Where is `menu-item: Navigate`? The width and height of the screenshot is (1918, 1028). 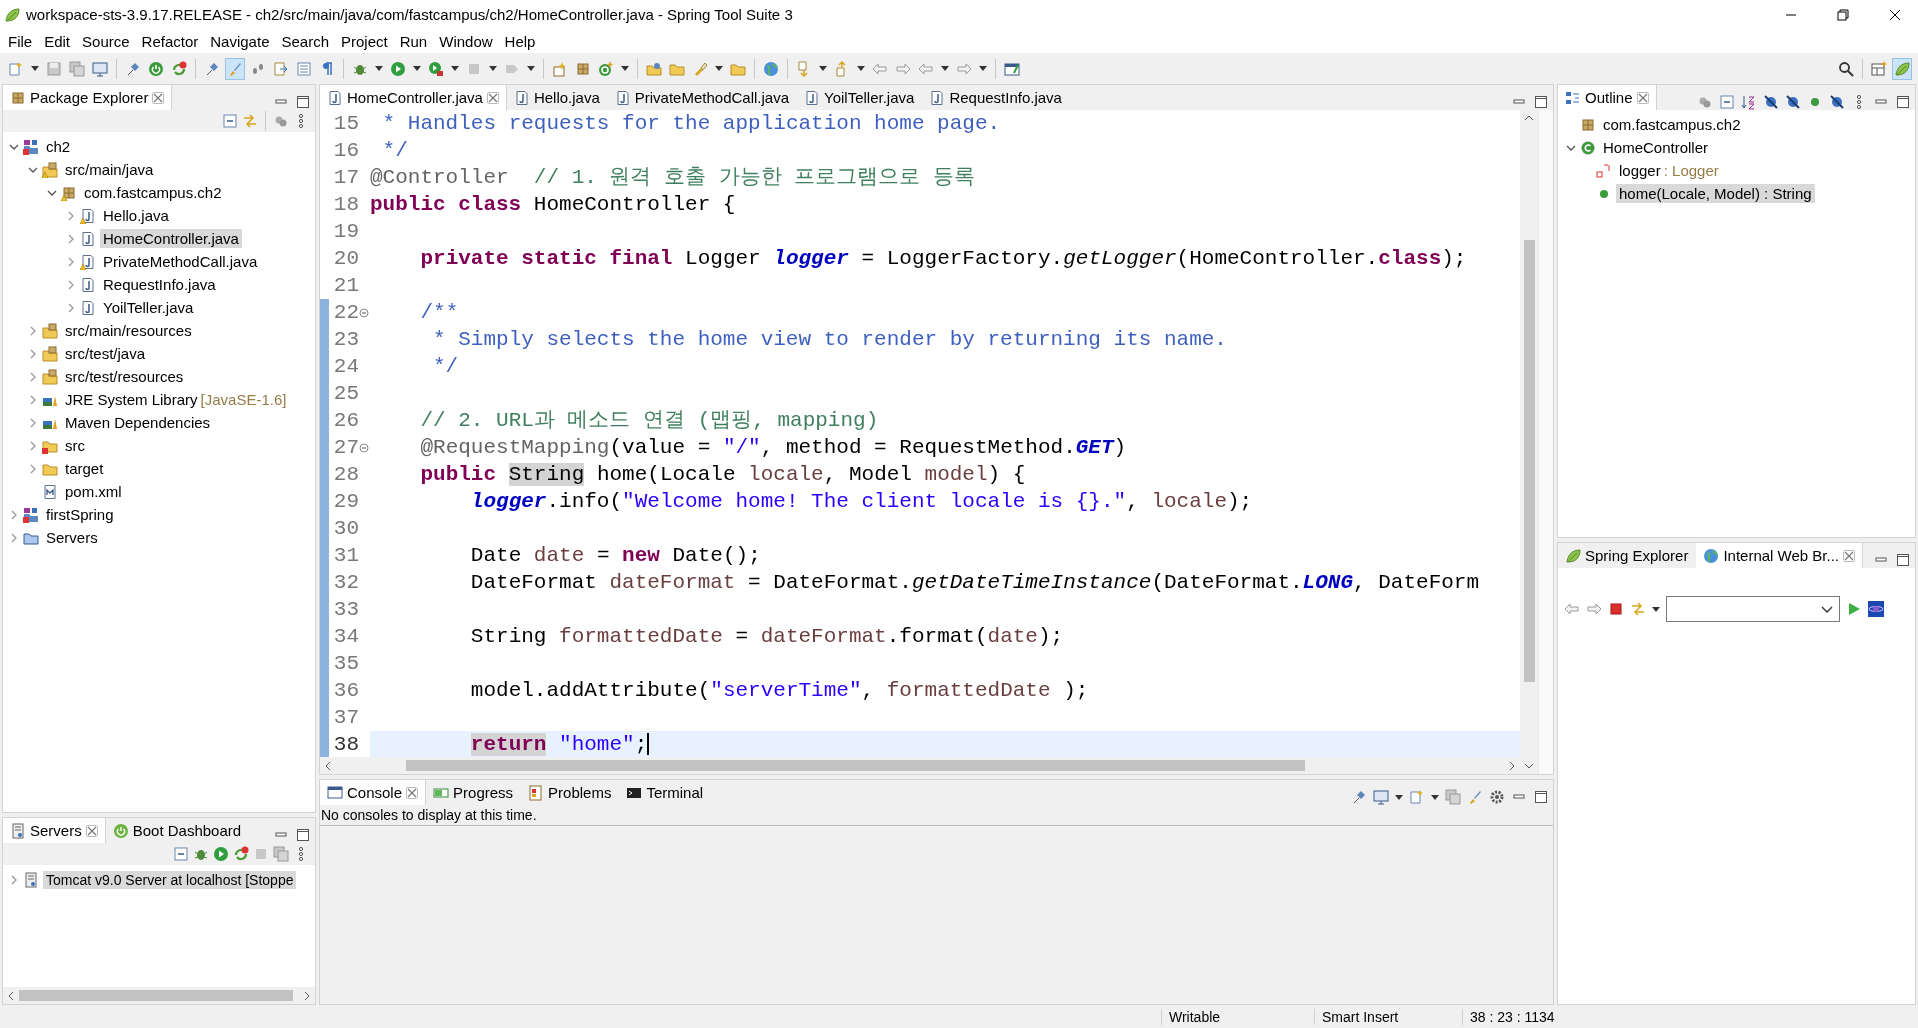 menu-item: Navigate is located at coordinates (240, 41).